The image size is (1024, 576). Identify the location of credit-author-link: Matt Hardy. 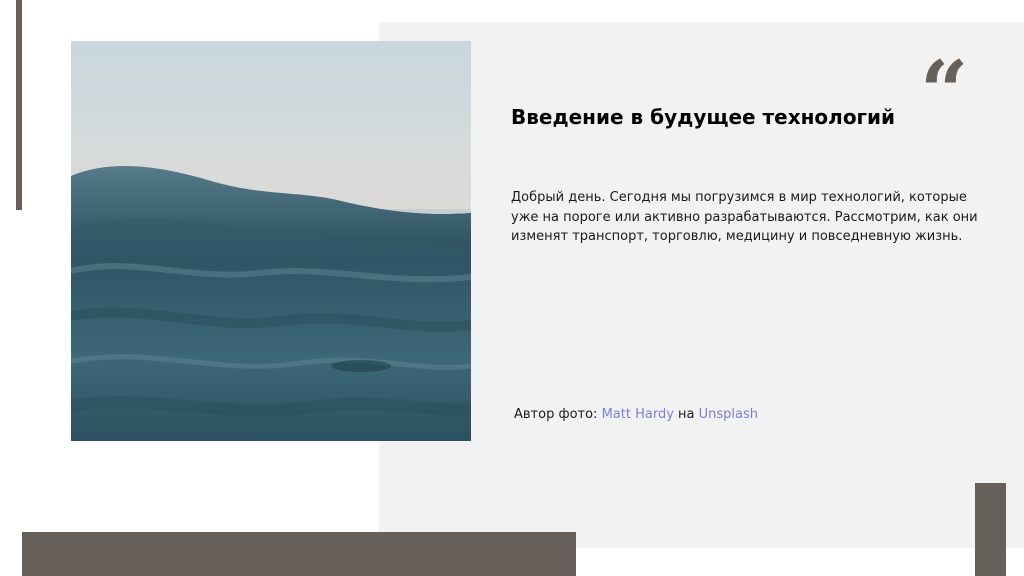
(638, 414).